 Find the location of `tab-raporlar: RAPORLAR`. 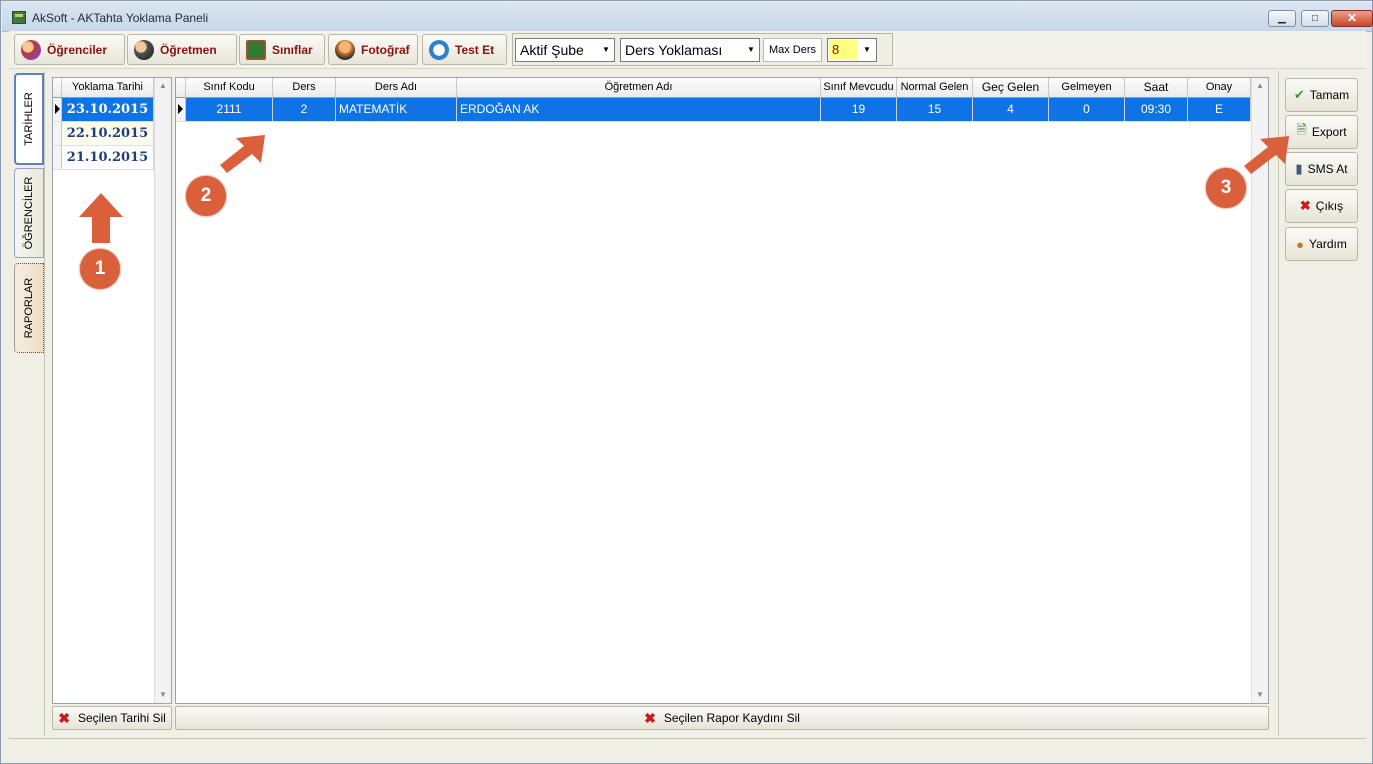

tab-raporlar: RAPORLAR is located at coordinates (29, 308).